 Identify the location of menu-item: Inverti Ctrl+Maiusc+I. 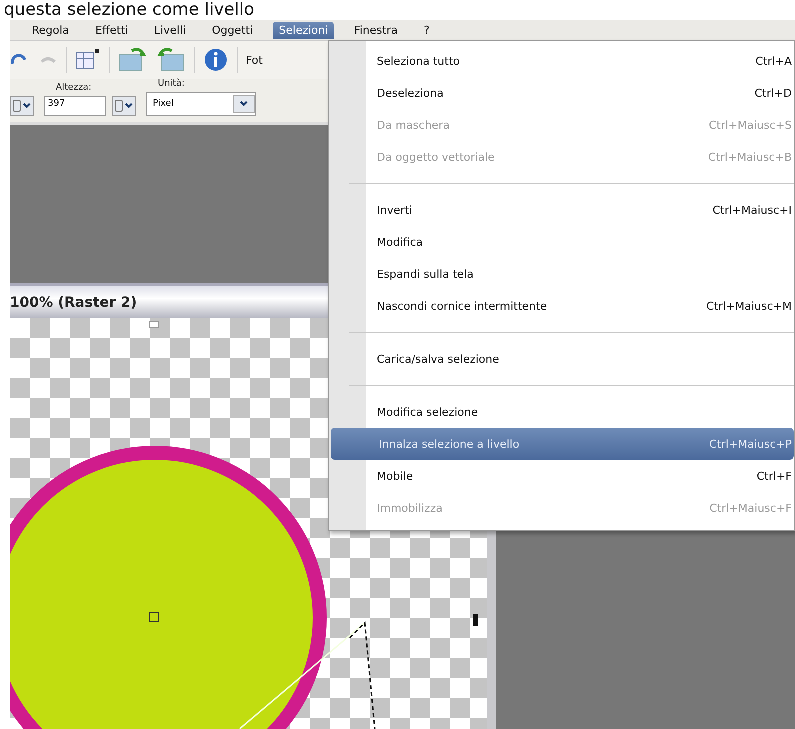
(561, 210).